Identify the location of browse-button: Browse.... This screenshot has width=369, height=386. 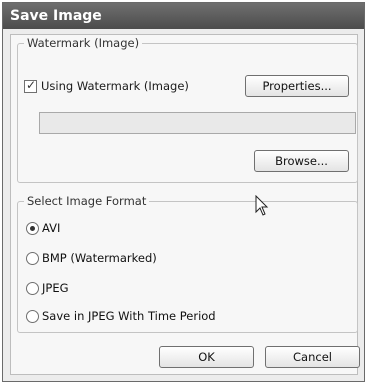
(301, 161).